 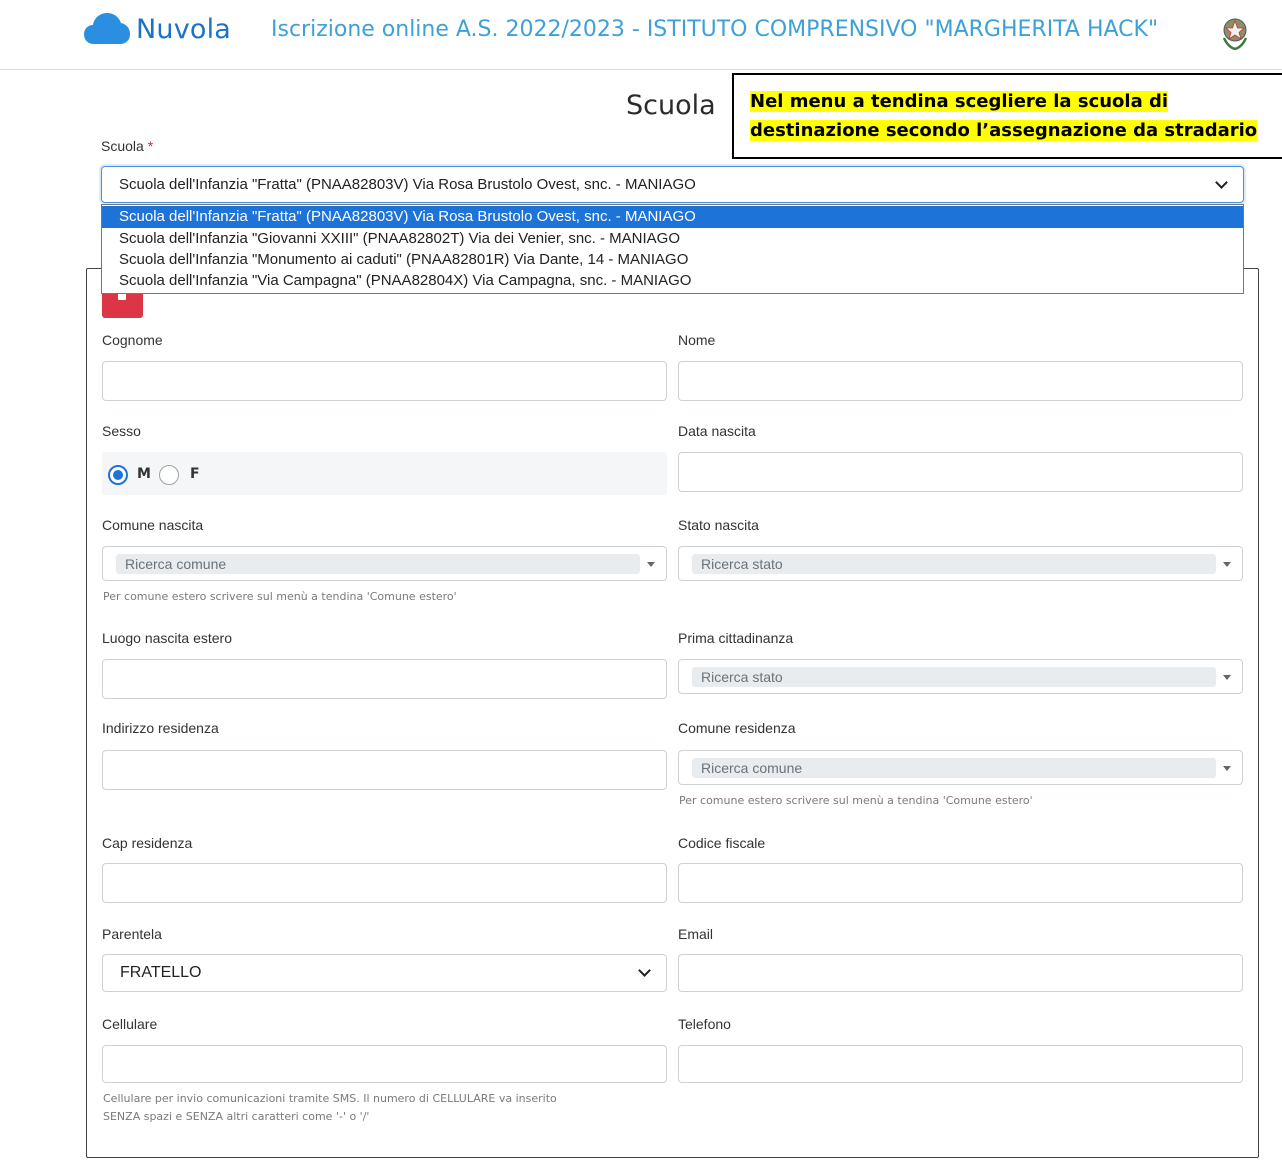 What do you see at coordinates (161, 972) in the screenshot?
I see `parentela-selected-value: FRATELLO` at bounding box center [161, 972].